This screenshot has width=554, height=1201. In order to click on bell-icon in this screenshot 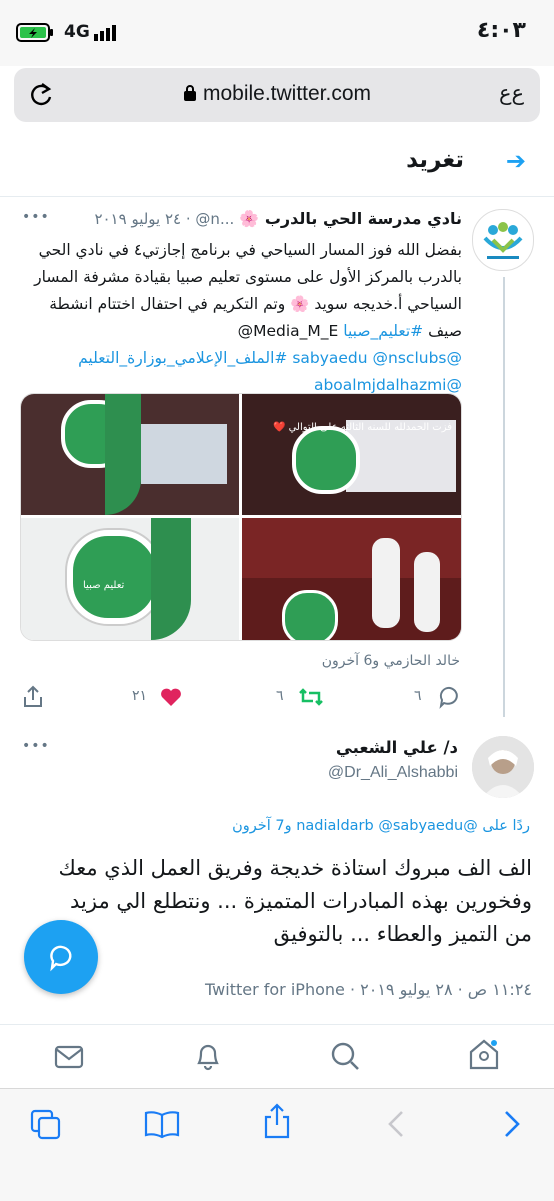, I will do `click(208, 1056)`.